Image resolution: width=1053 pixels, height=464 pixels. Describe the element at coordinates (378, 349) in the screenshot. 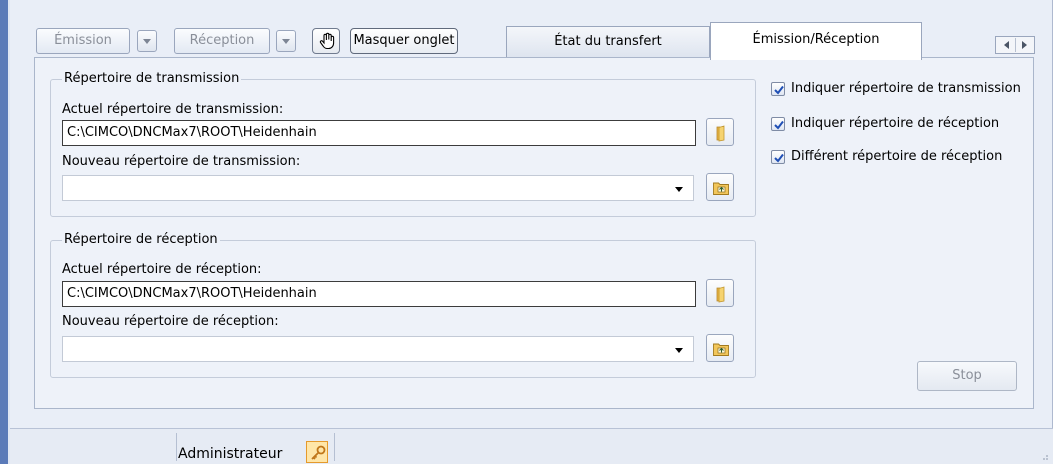

I see `reception-new-path-combo` at that location.